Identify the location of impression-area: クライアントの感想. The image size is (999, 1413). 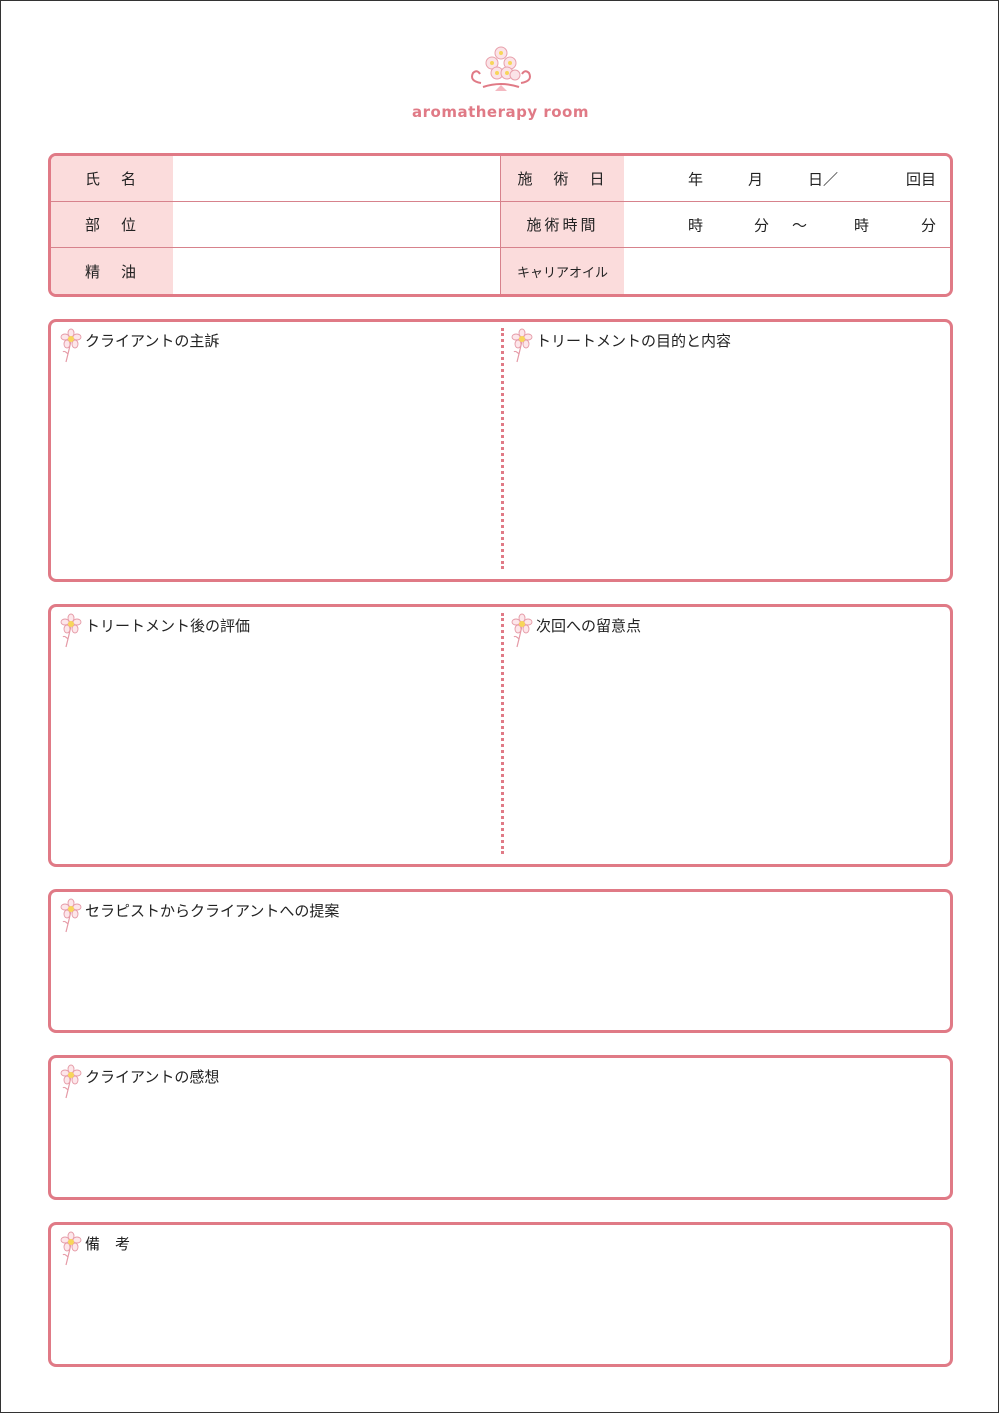
(500, 1127).